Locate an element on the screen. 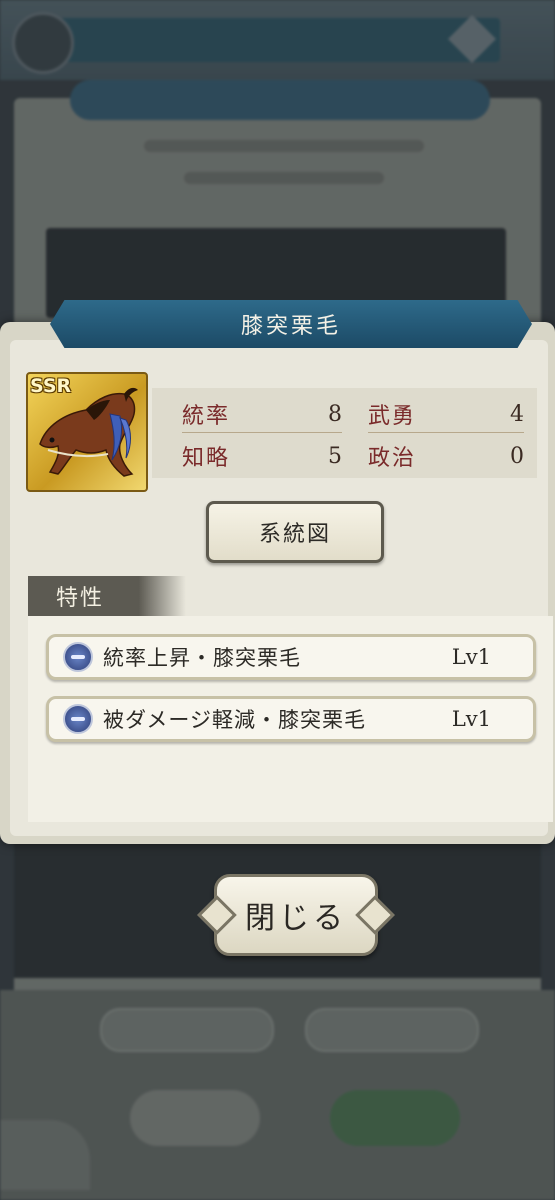  stats-panel: 統率 8 武勇 4 知略 5 政治 0 is located at coordinates (344, 433).